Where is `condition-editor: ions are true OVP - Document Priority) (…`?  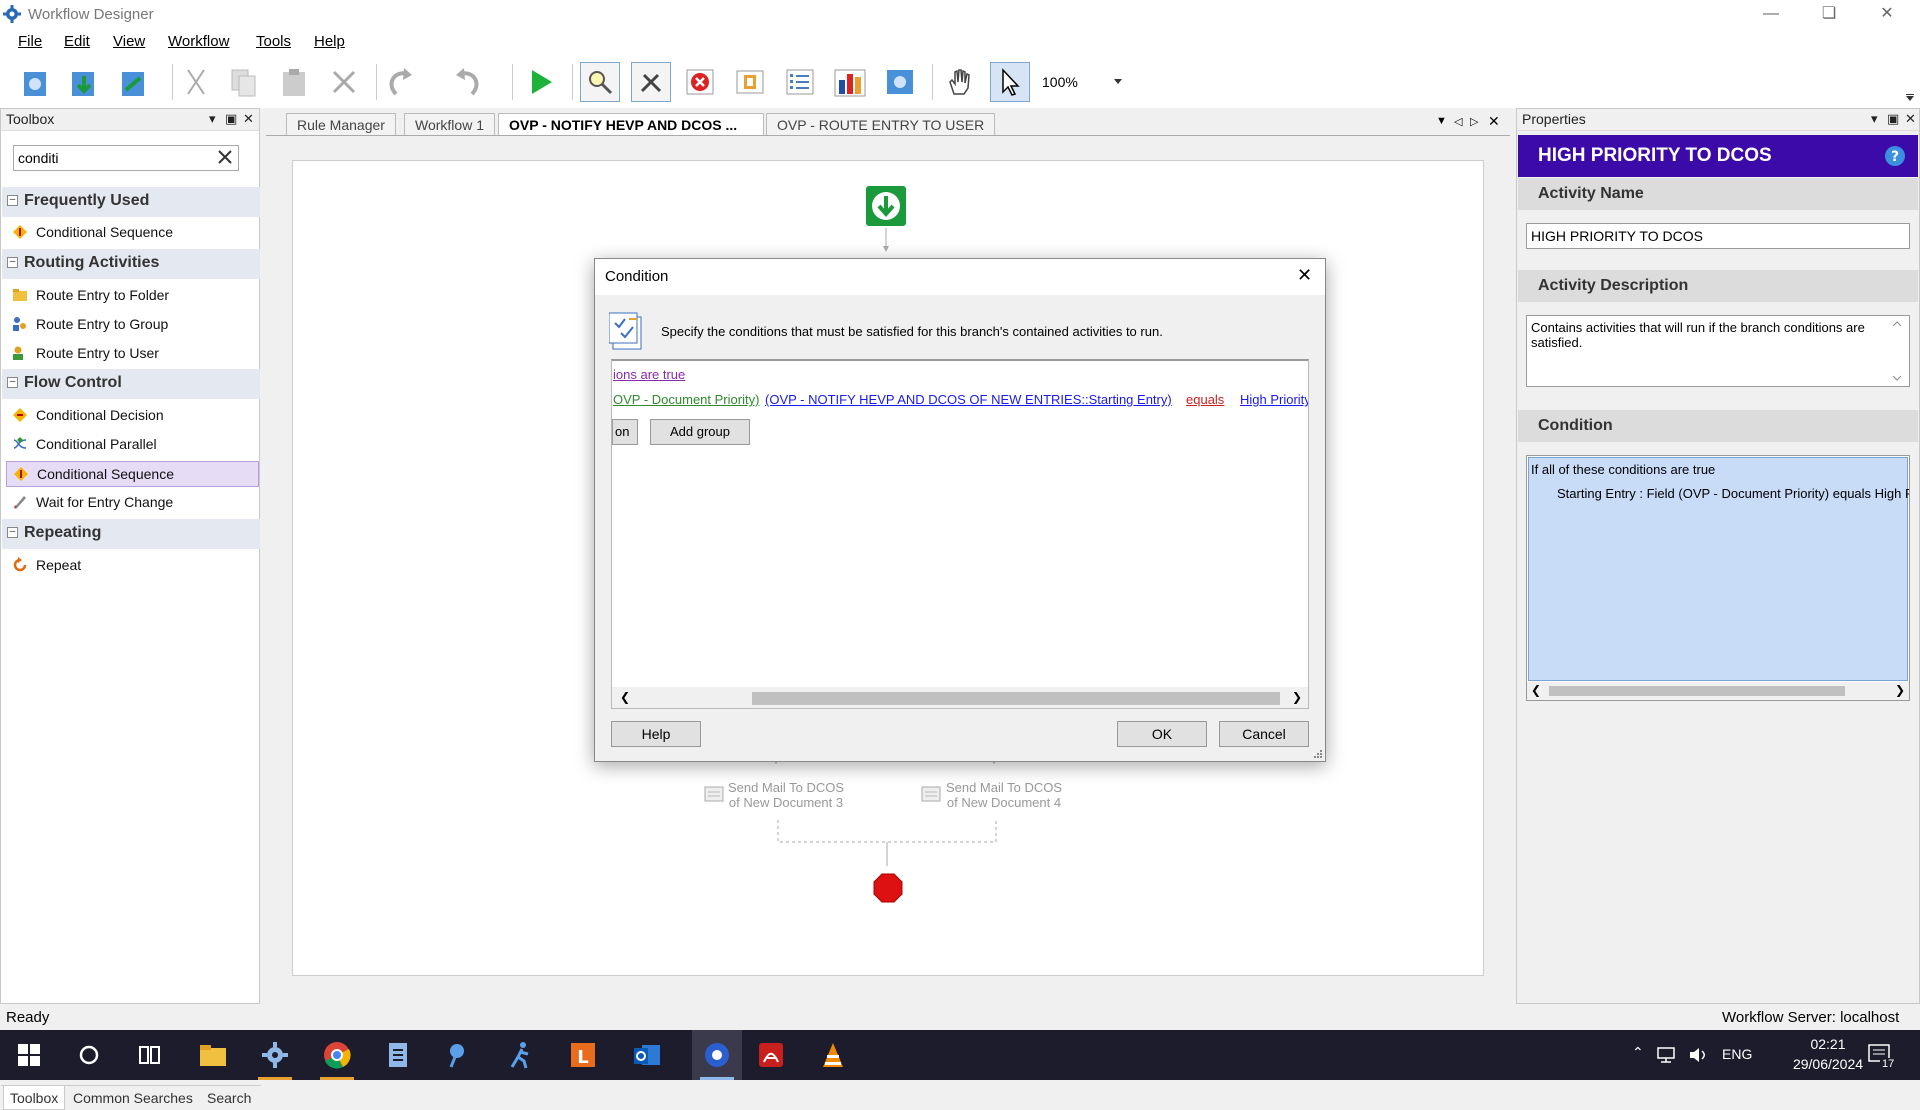
condition-editor: ions are true OVP - Document Priority) (… is located at coordinates (960, 534).